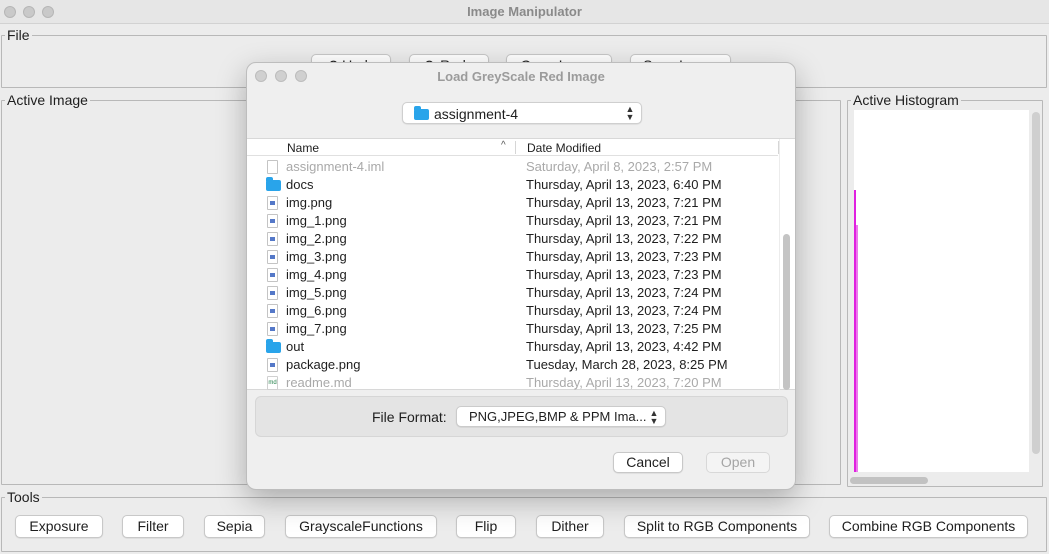 This screenshot has width=1049, height=554. What do you see at coordinates (316, 256) in the screenshot?
I see `file-name: img_3.png` at bounding box center [316, 256].